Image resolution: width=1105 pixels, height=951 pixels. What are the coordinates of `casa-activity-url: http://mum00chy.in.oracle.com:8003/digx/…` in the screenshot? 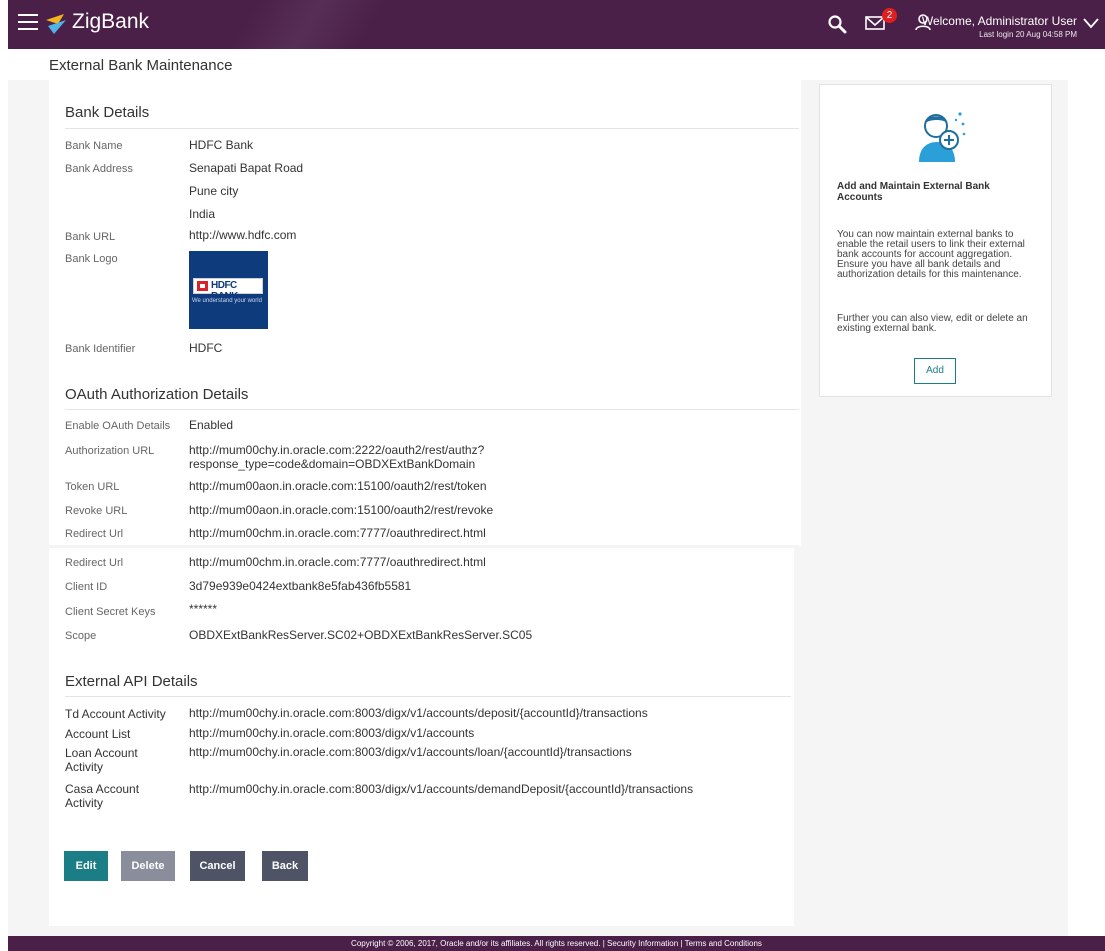 It's located at (441, 789).